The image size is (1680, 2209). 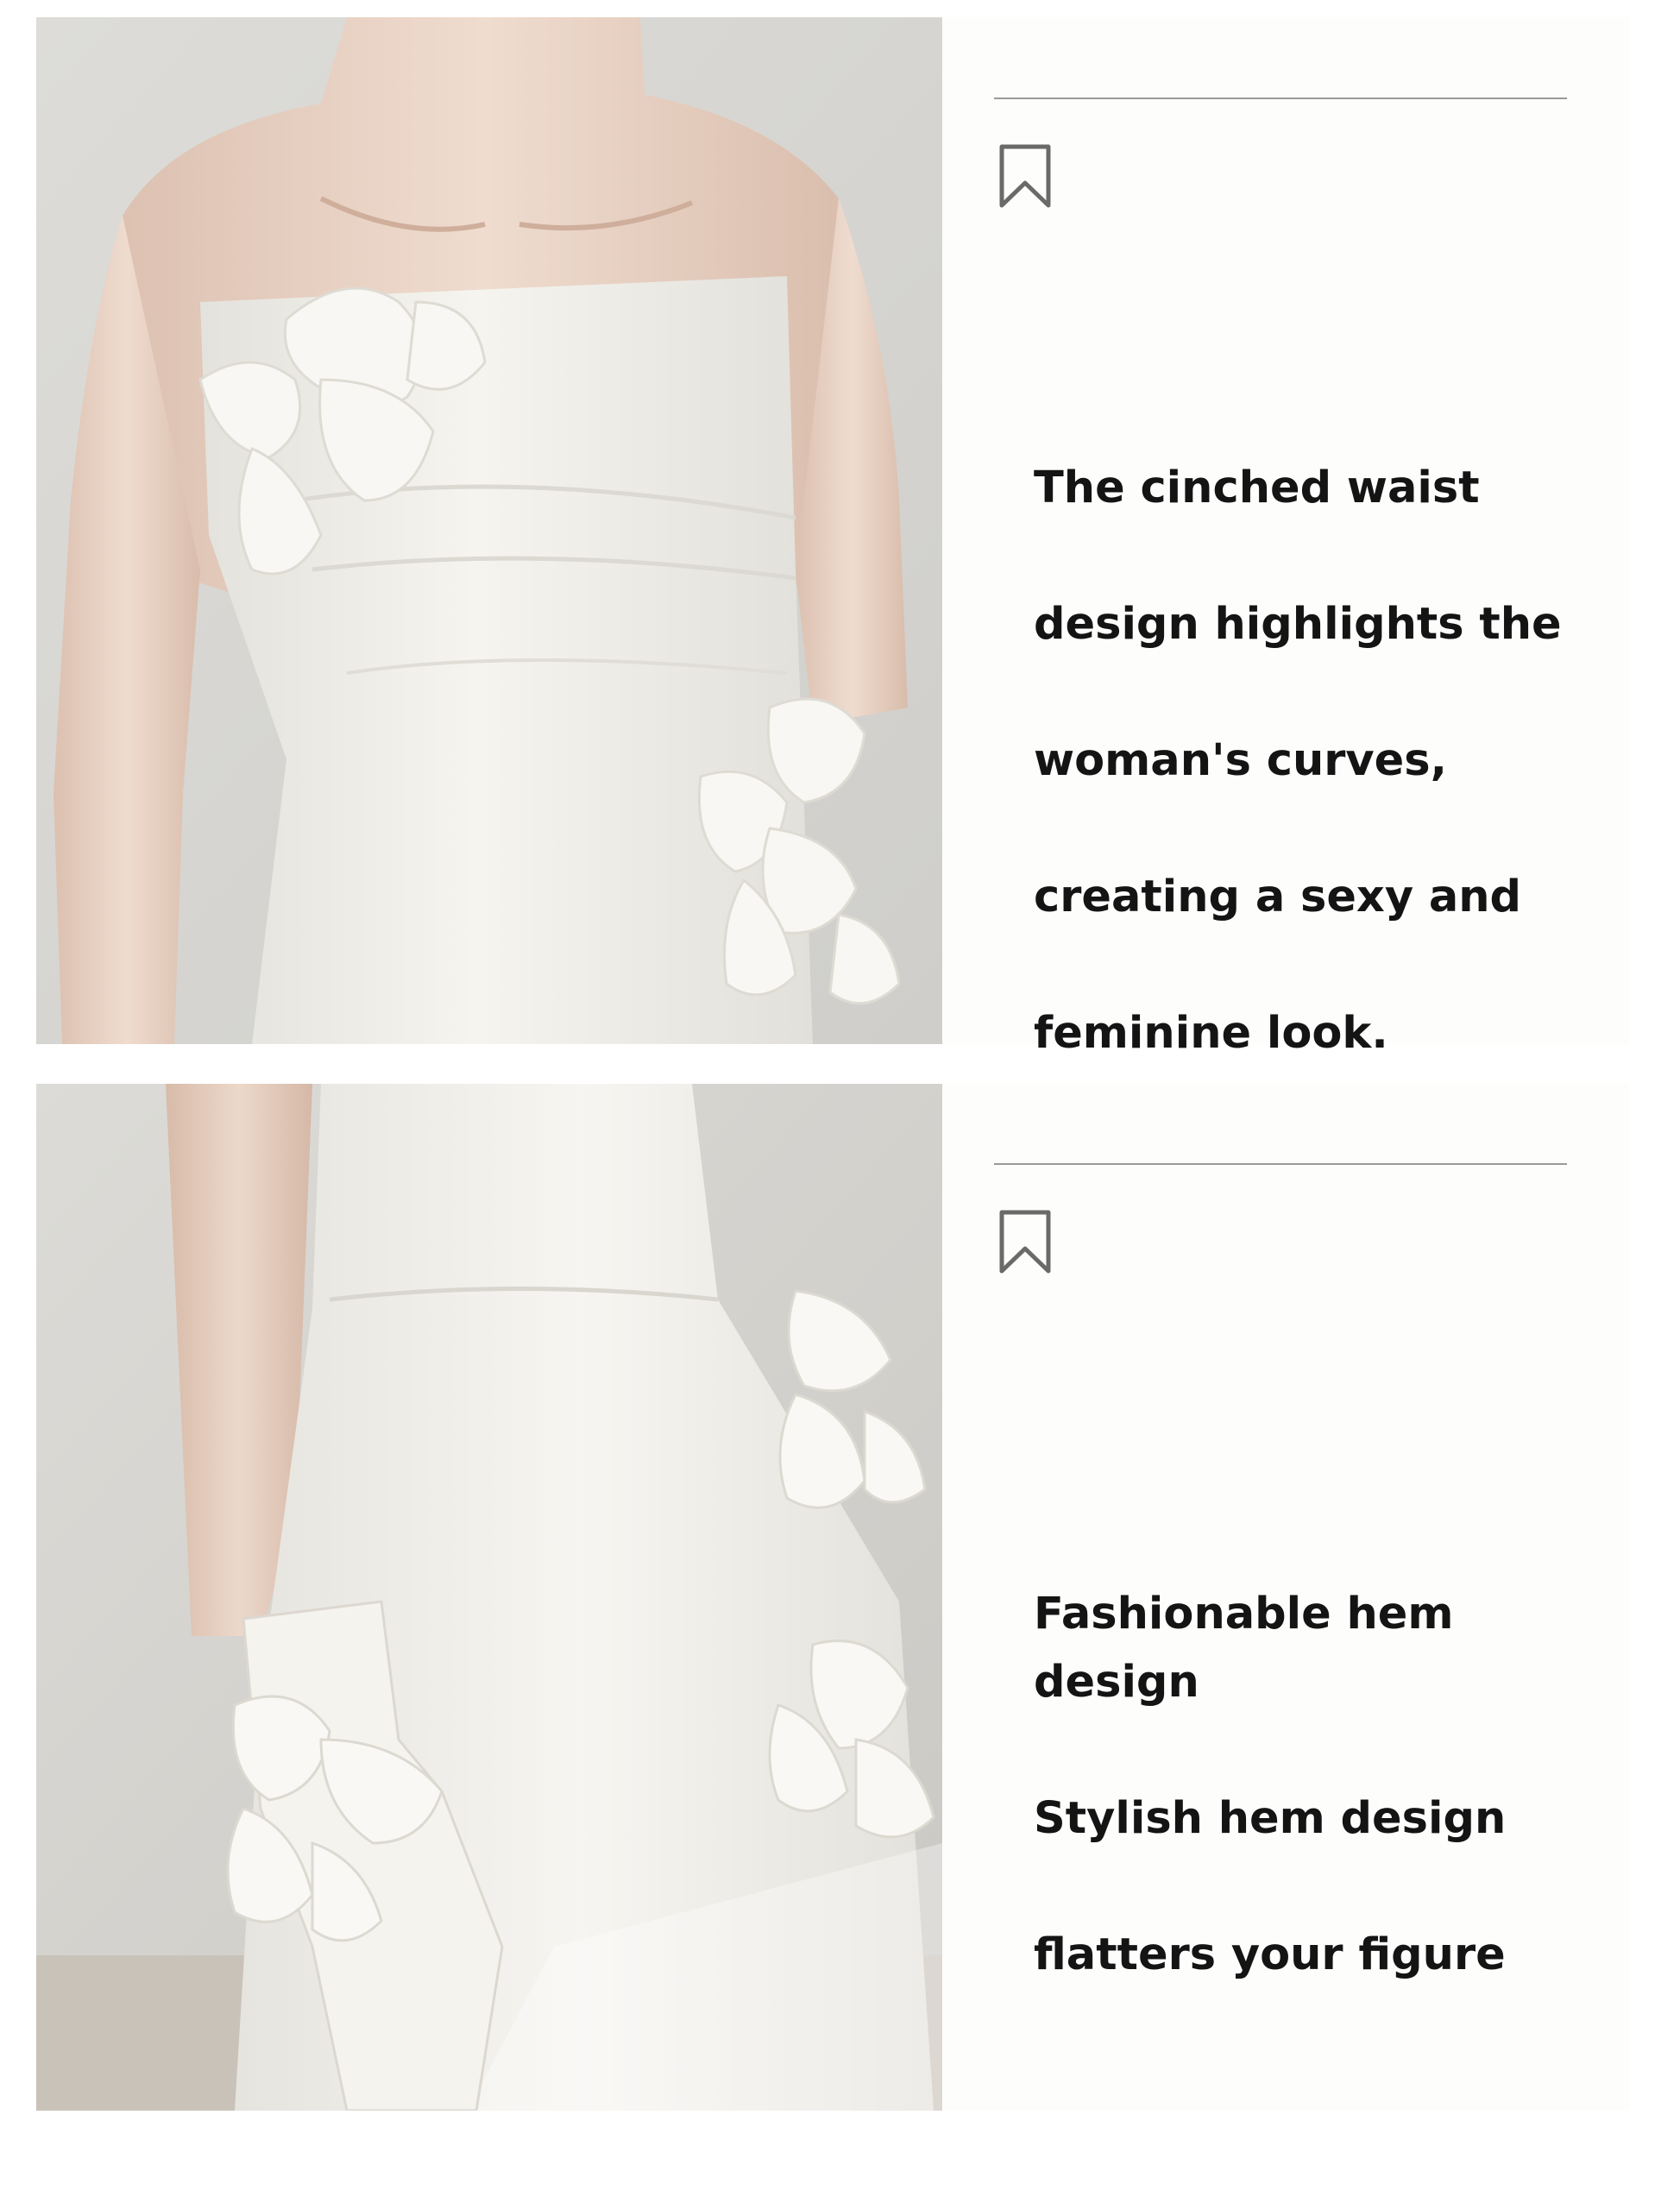 I want to click on caption-line: Stylish hem design, so click(x=1270, y=1818).